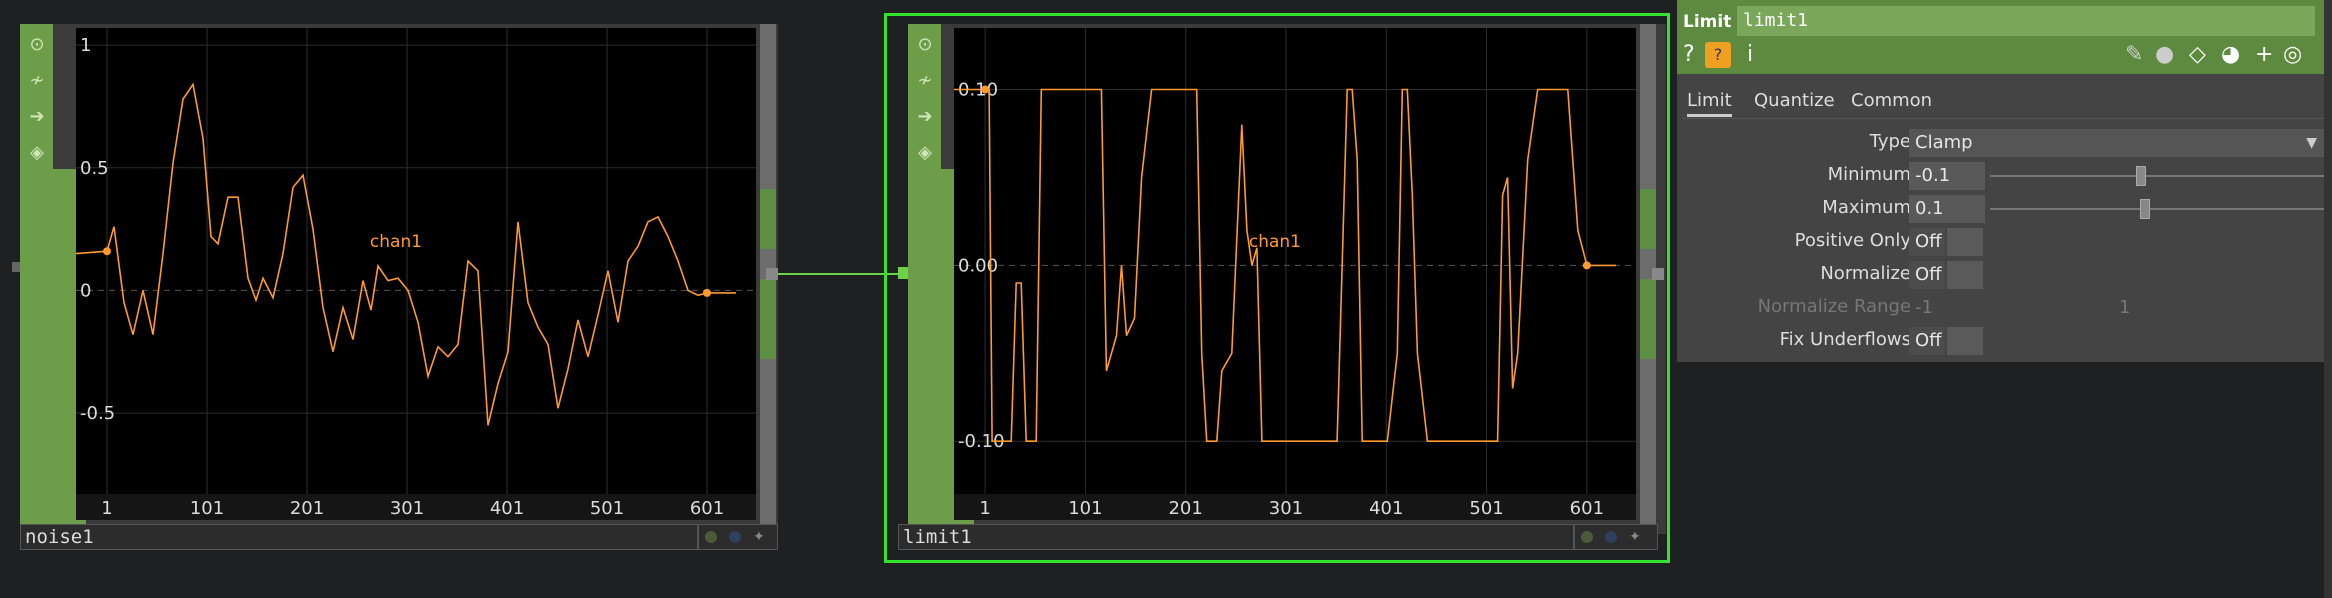 This screenshot has height=598, width=2332. I want to click on clone-icon: ◇, so click(2197, 55).